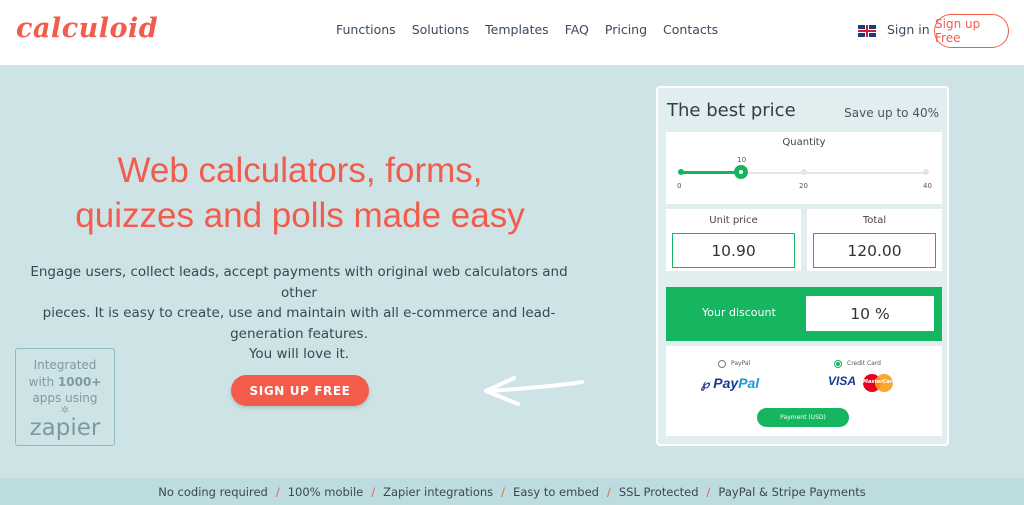  I want to click on widget-save-text: Save up to 40%, so click(891, 113).